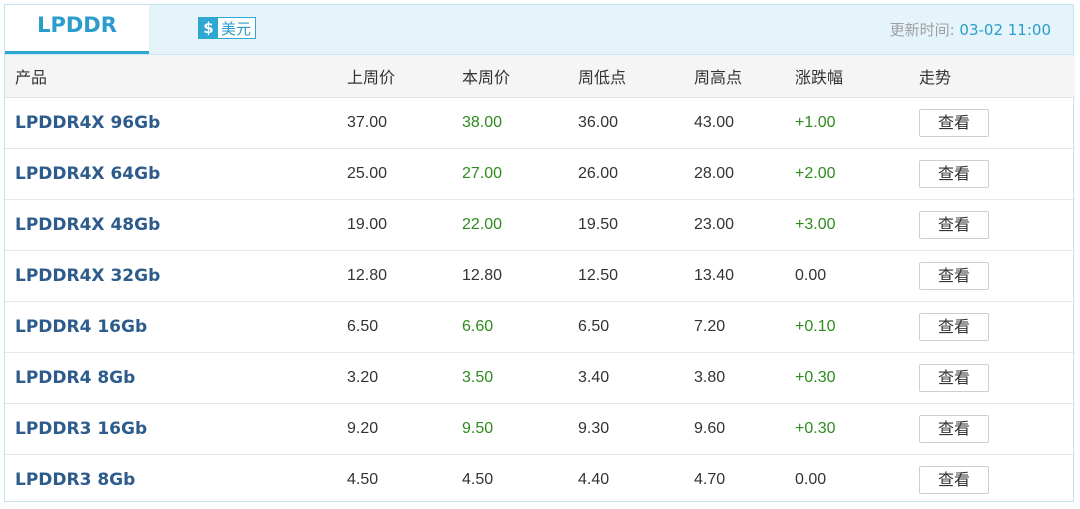 The image size is (1080, 509). Describe the element at coordinates (520, 123) in the screenshot. I see `this-week-price: 38.00` at that location.